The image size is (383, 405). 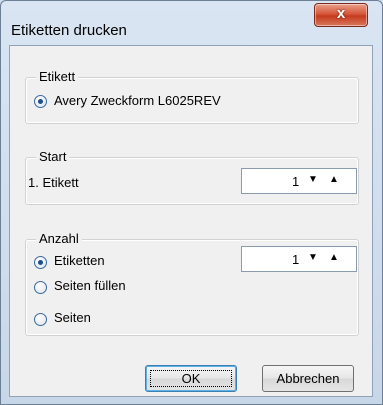 What do you see at coordinates (57, 76) in the screenshot?
I see `etikett-legend: Etikett` at bounding box center [57, 76].